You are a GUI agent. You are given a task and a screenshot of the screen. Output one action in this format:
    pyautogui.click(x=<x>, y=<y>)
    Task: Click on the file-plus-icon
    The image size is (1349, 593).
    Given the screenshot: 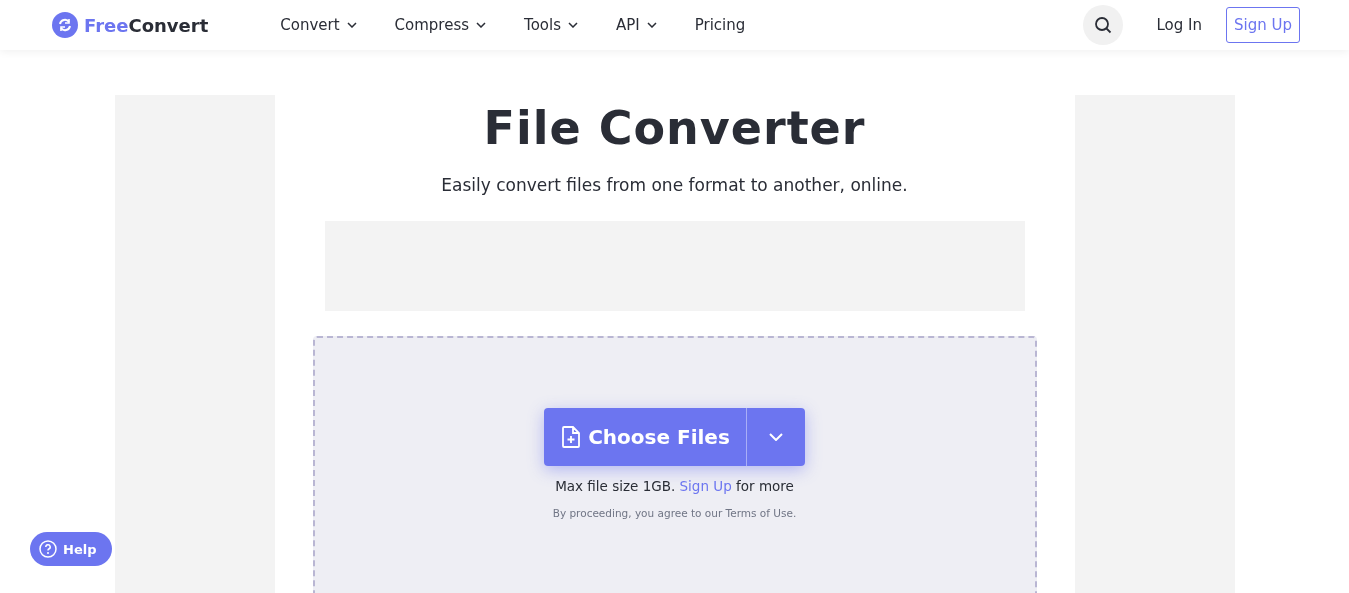 What is the action you would take?
    pyautogui.click(x=571, y=437)
    